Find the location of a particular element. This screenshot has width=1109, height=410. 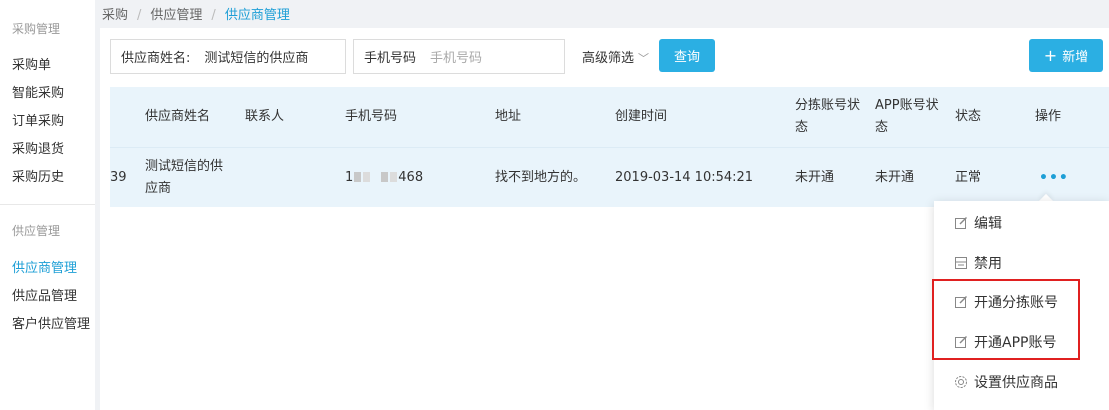

sidebar-item-supply-product: 供应品管理 is located at coordinates (44, 294).